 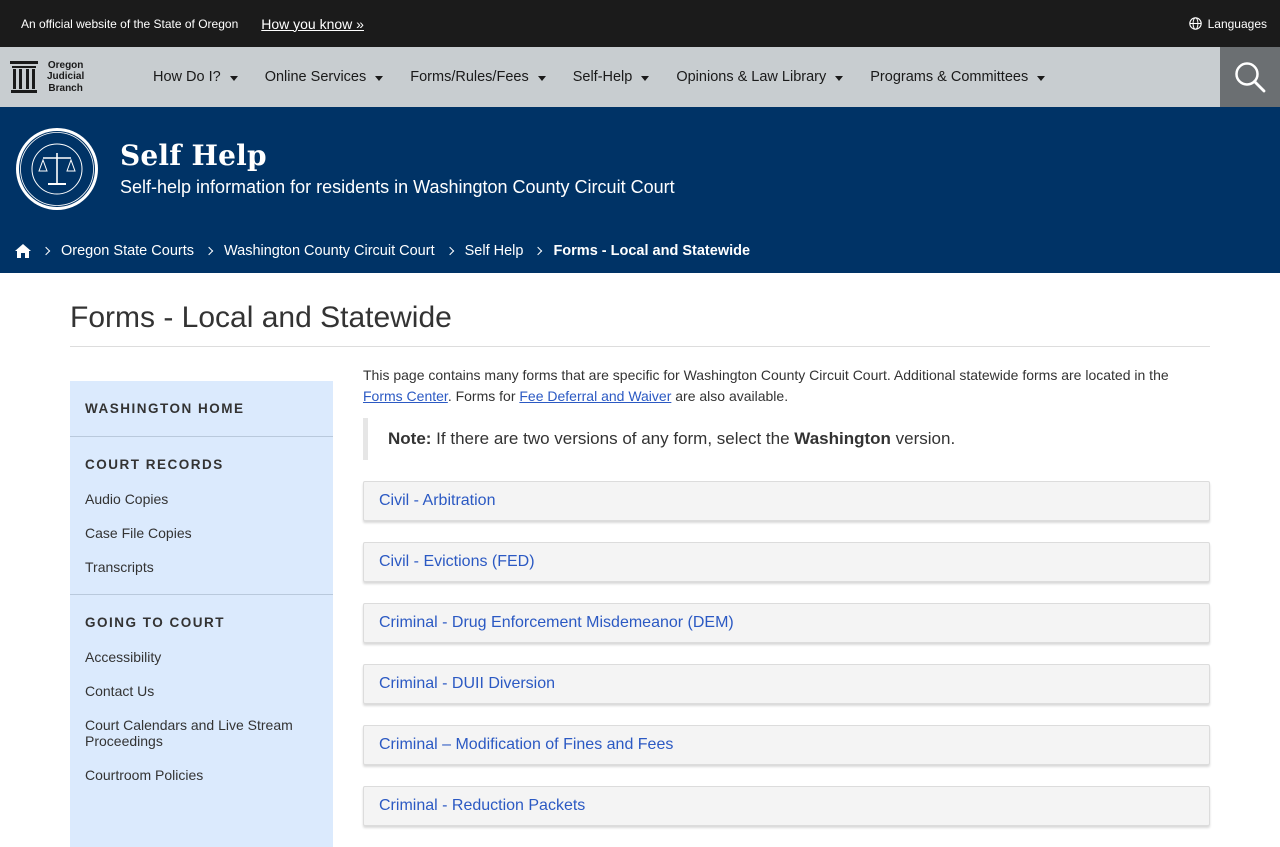 I want to click on sidebar-item-courtroom-policies: Courtroom Policies, so click(x=201, y=775).